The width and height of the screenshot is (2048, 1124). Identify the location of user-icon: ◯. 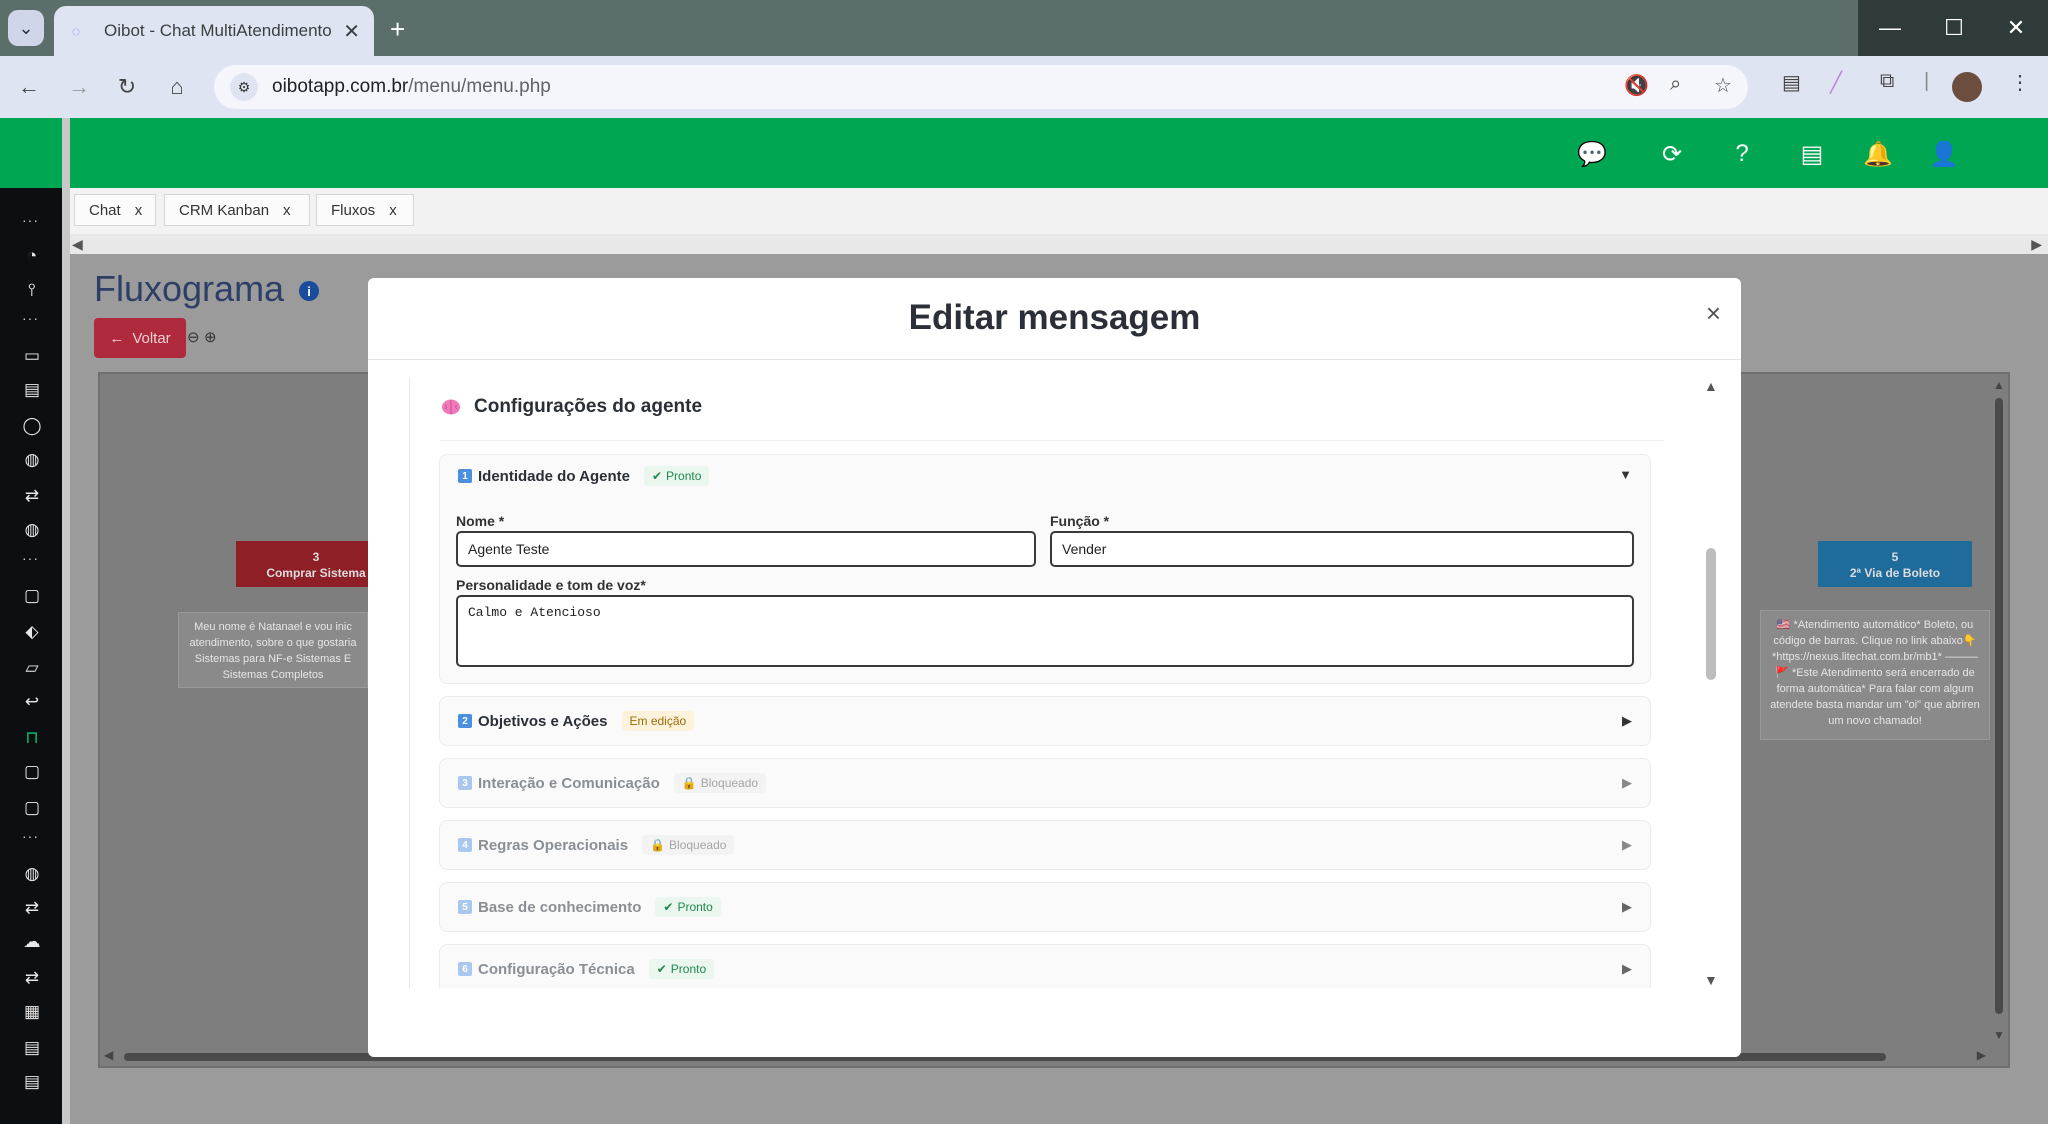
(32, 426).